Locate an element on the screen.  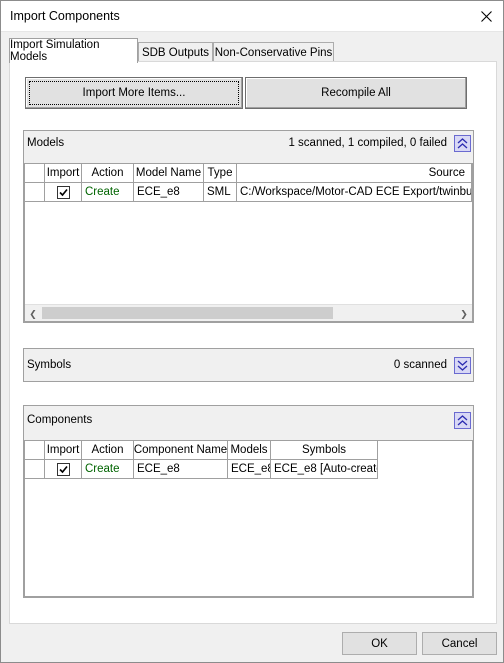
column-header-models: Models is located at coordinates (249, 450).